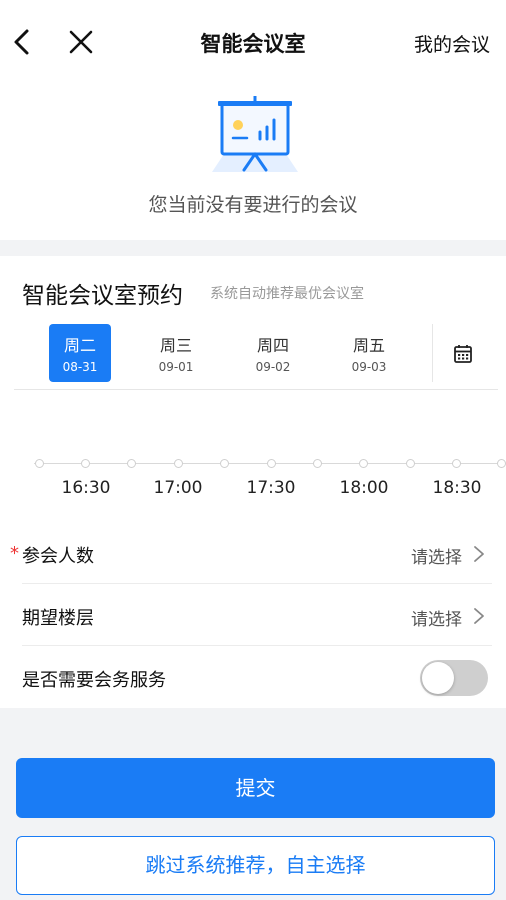  What do you see at coordinates (452, 43) in the screenshot?
I see `my-meetings-link: 我的会议` at bounding box center [452, 43].